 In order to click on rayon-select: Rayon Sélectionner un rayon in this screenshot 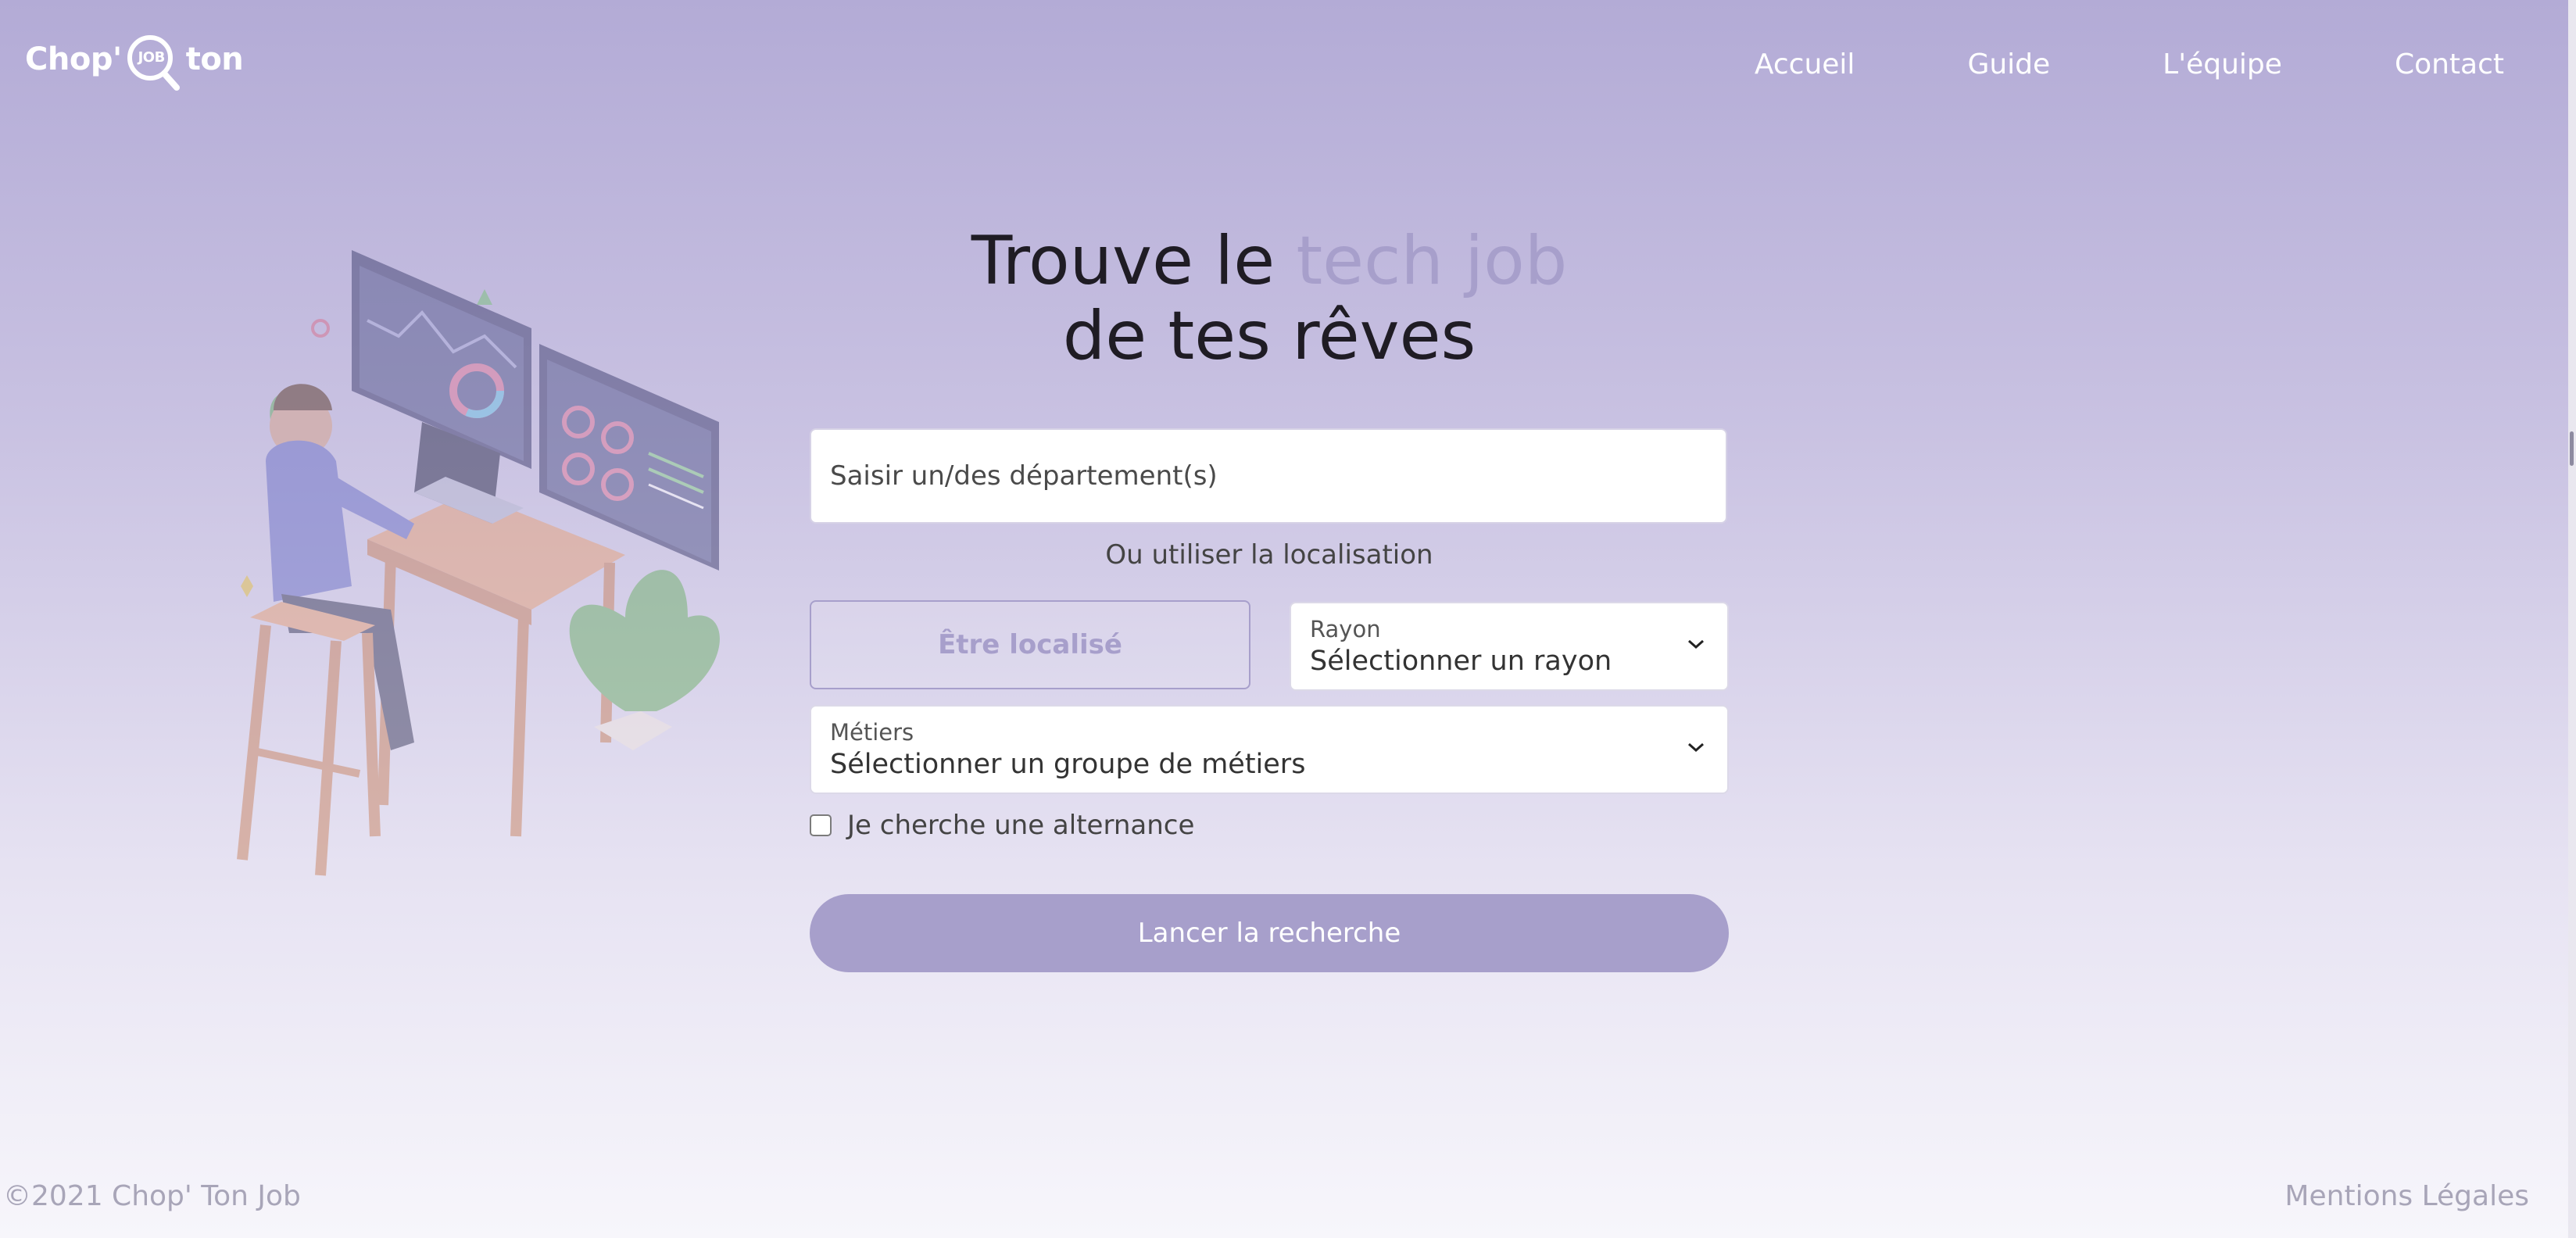, I will do `click(1509, 646)`.